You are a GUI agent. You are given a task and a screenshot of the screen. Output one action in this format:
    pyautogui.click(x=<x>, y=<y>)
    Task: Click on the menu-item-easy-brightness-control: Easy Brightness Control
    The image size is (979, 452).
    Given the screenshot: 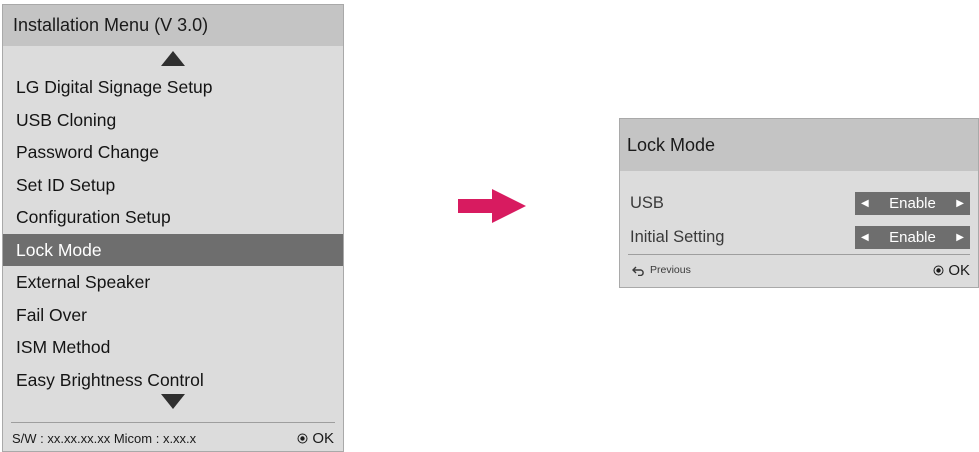 What is the action you would take?
    pyautogui.click(x=173, y=380)
    